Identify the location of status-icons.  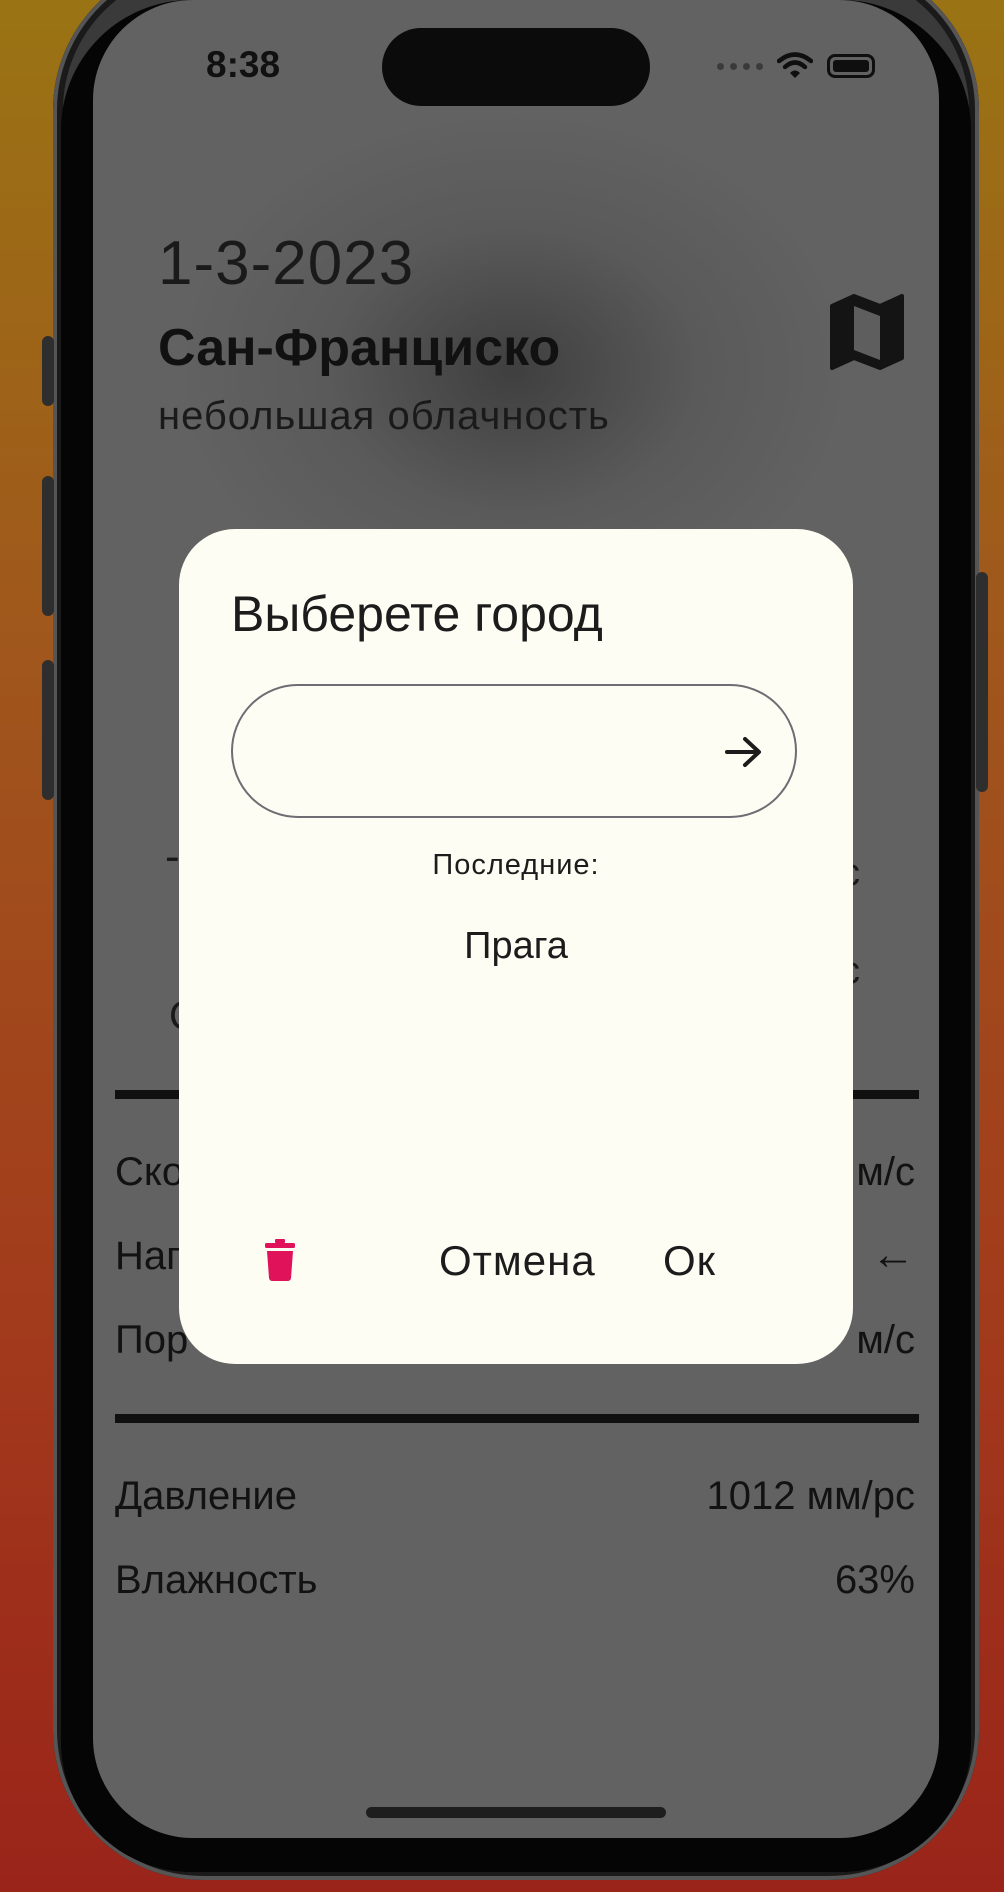
(796, 66).